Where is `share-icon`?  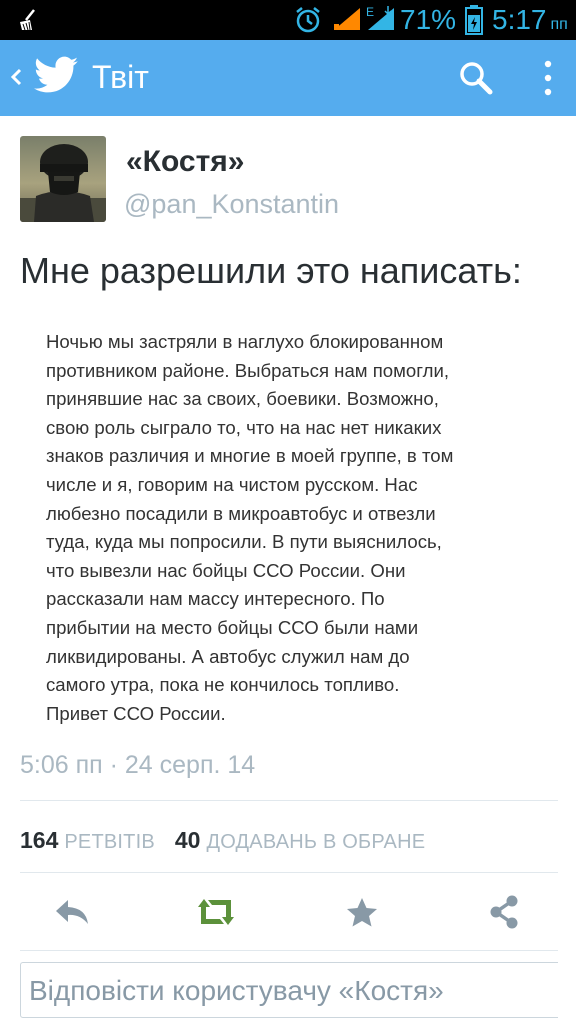
share-icon is located at coordinates (504, 912).